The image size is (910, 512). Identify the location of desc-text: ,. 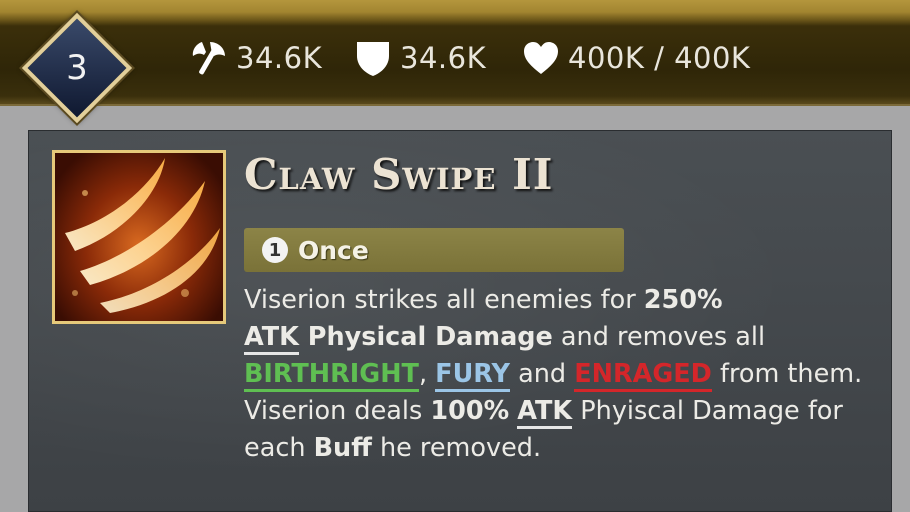
(427, 374).